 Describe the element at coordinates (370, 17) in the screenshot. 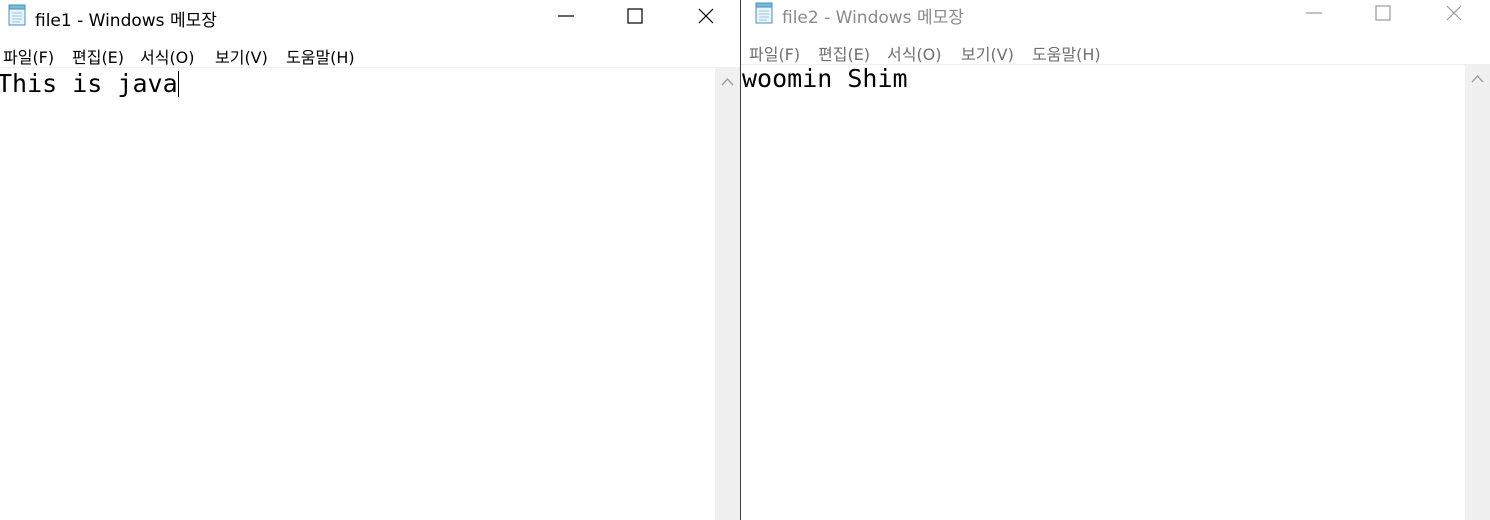

I see `title-bar: file1 - Windows 메모장` at that location.